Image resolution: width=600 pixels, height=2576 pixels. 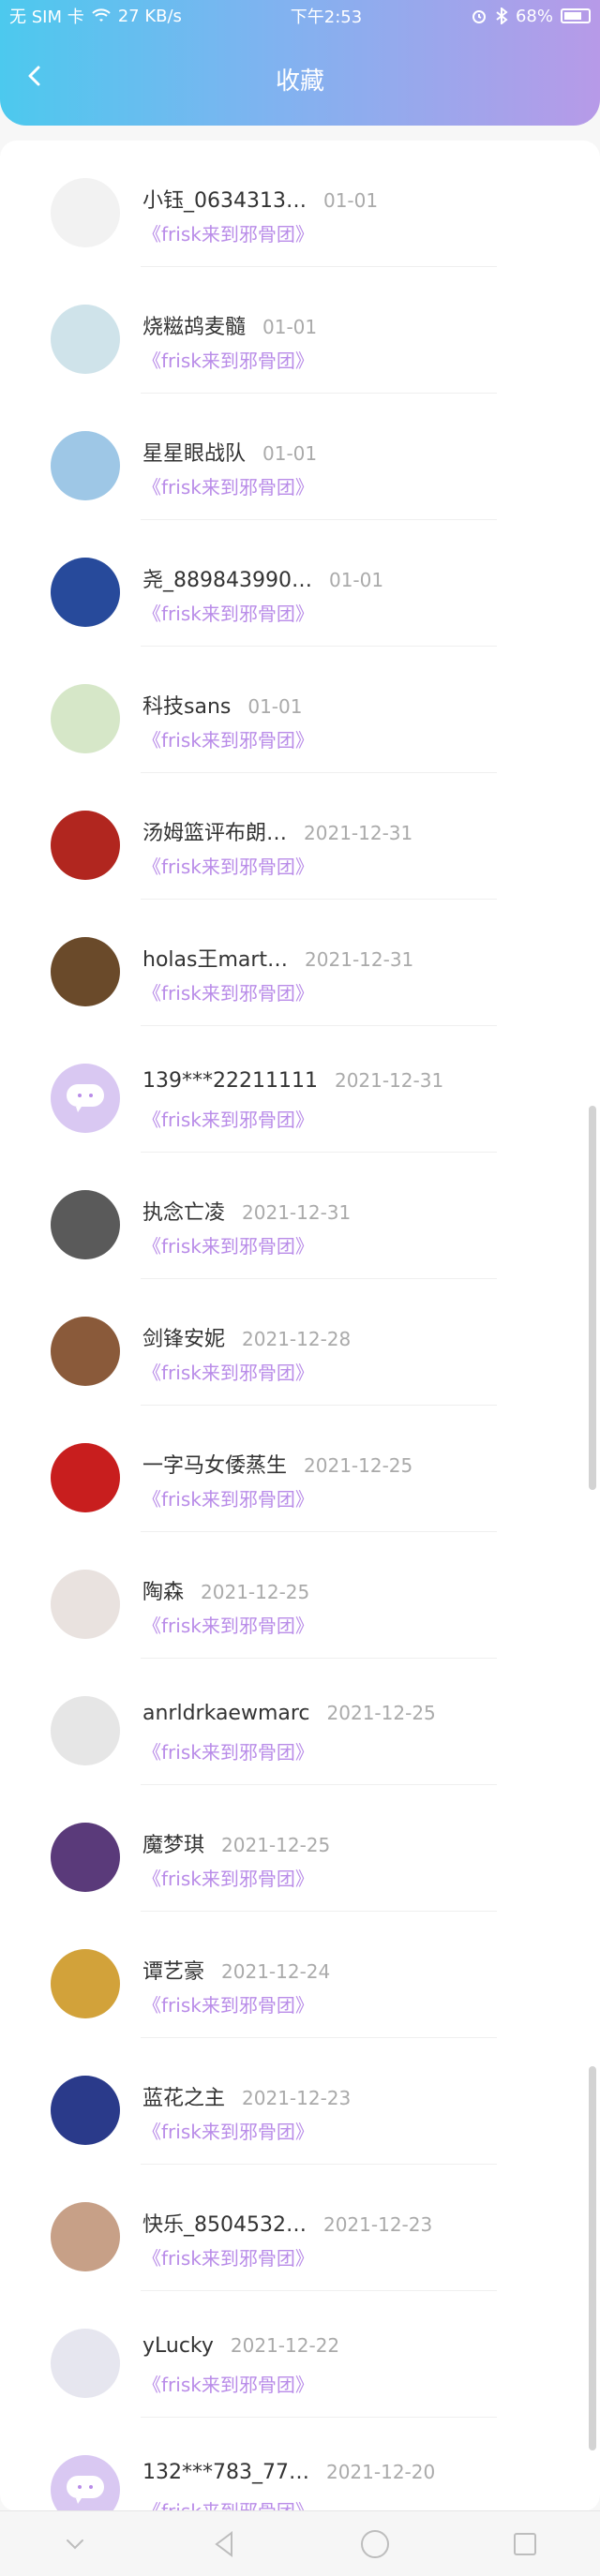 I want to click on user-name: anrldrkaewmarc, so click(x=226, y=1713).